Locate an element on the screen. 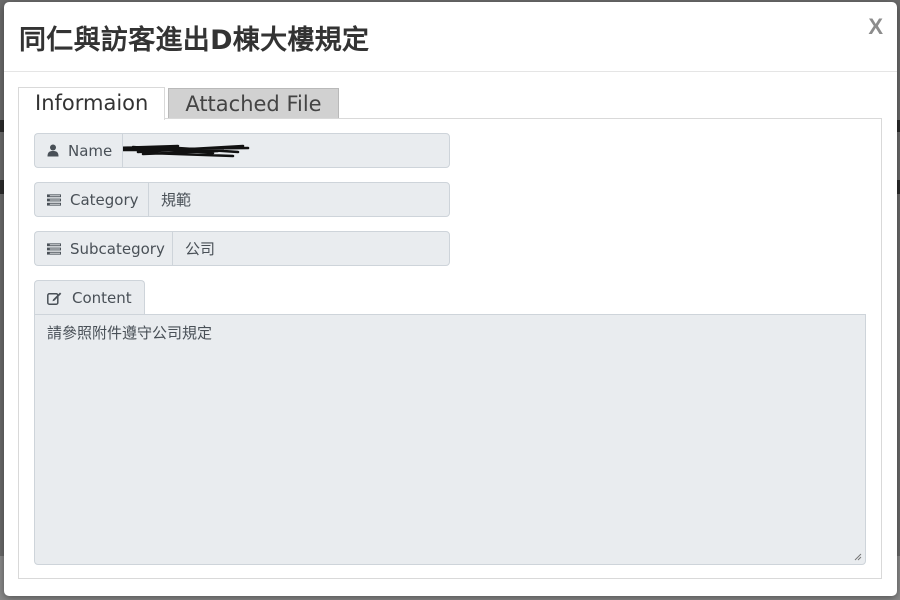 The width and height of the screenshot is (900, 600). subcategory-addon: Subcategory is located at coordinates (103, 248).